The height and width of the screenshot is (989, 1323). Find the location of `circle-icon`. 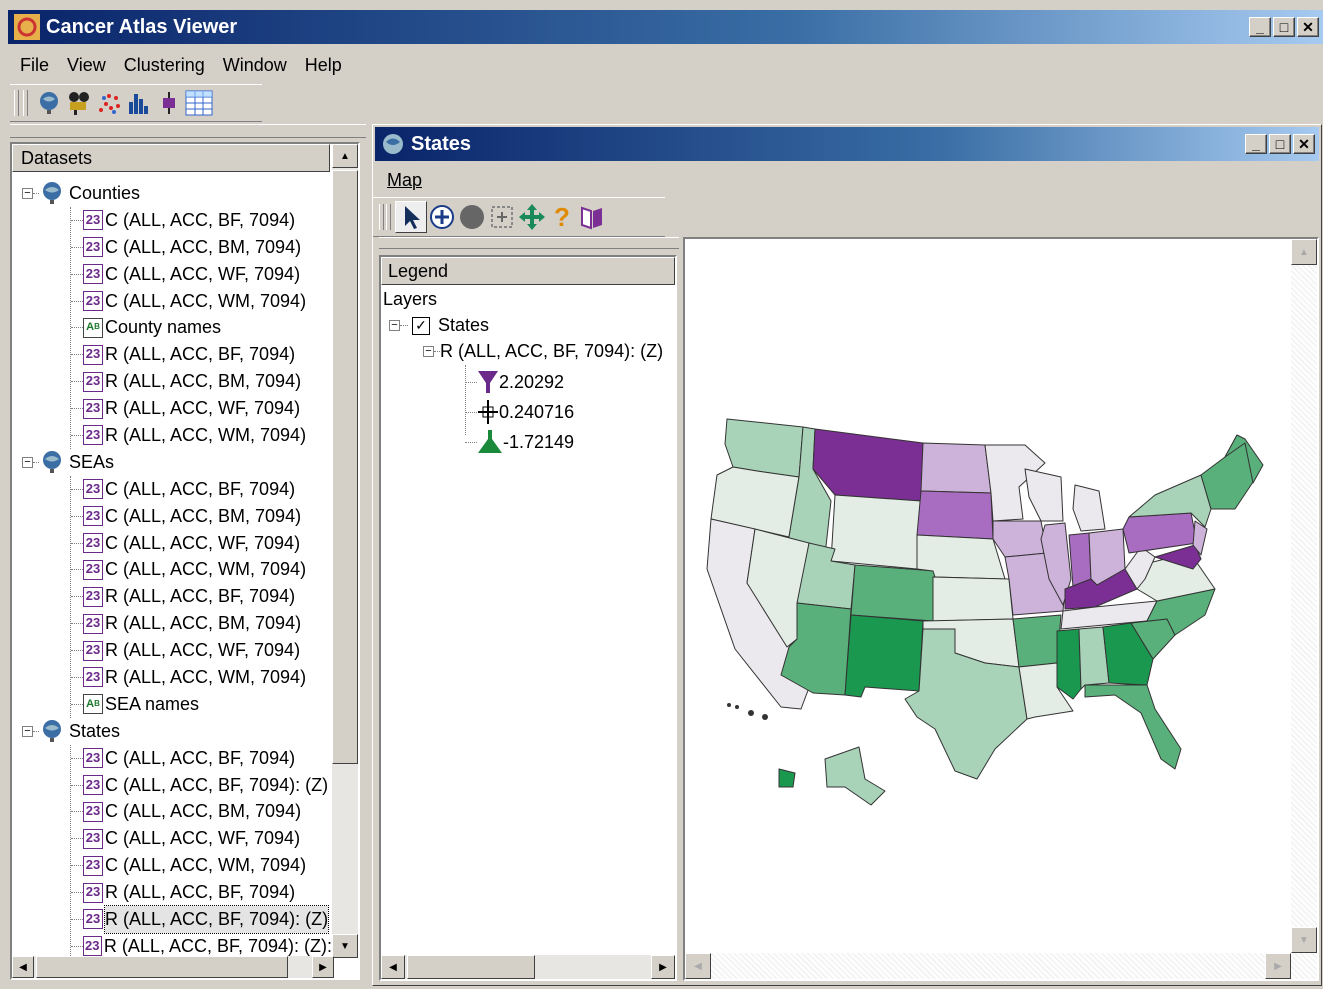

circle-icon is located at coordinates (472, 217).